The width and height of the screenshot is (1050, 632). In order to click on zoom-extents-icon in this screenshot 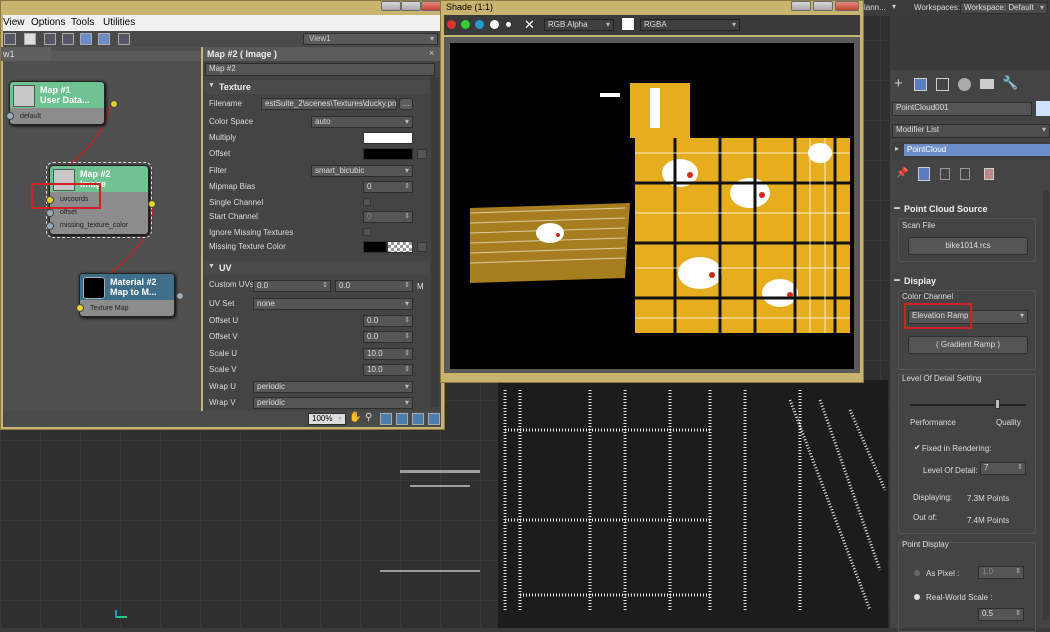, I will do `click(402, 419)`.